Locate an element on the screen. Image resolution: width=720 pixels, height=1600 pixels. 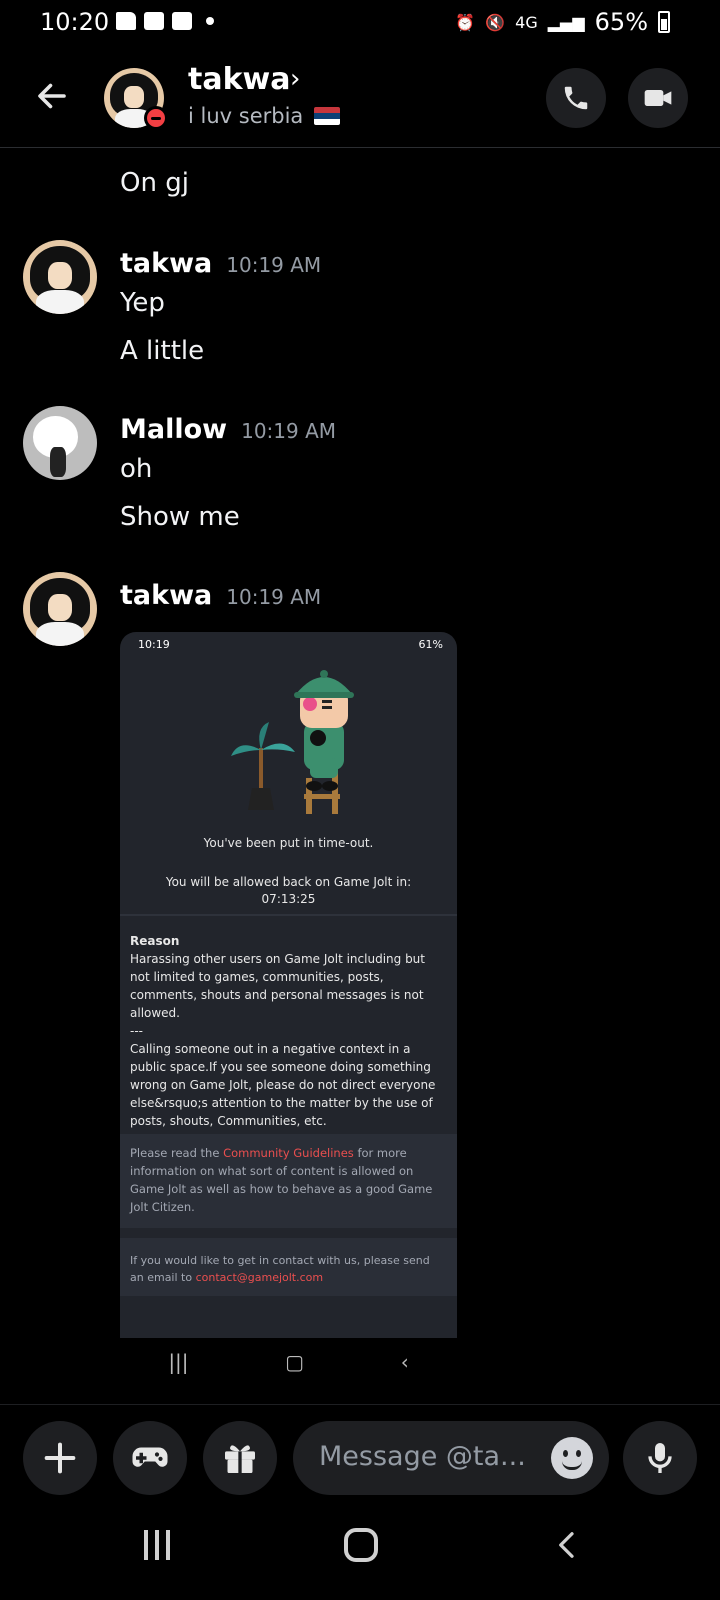
mic-icon is located at coordinates (660, 1458).